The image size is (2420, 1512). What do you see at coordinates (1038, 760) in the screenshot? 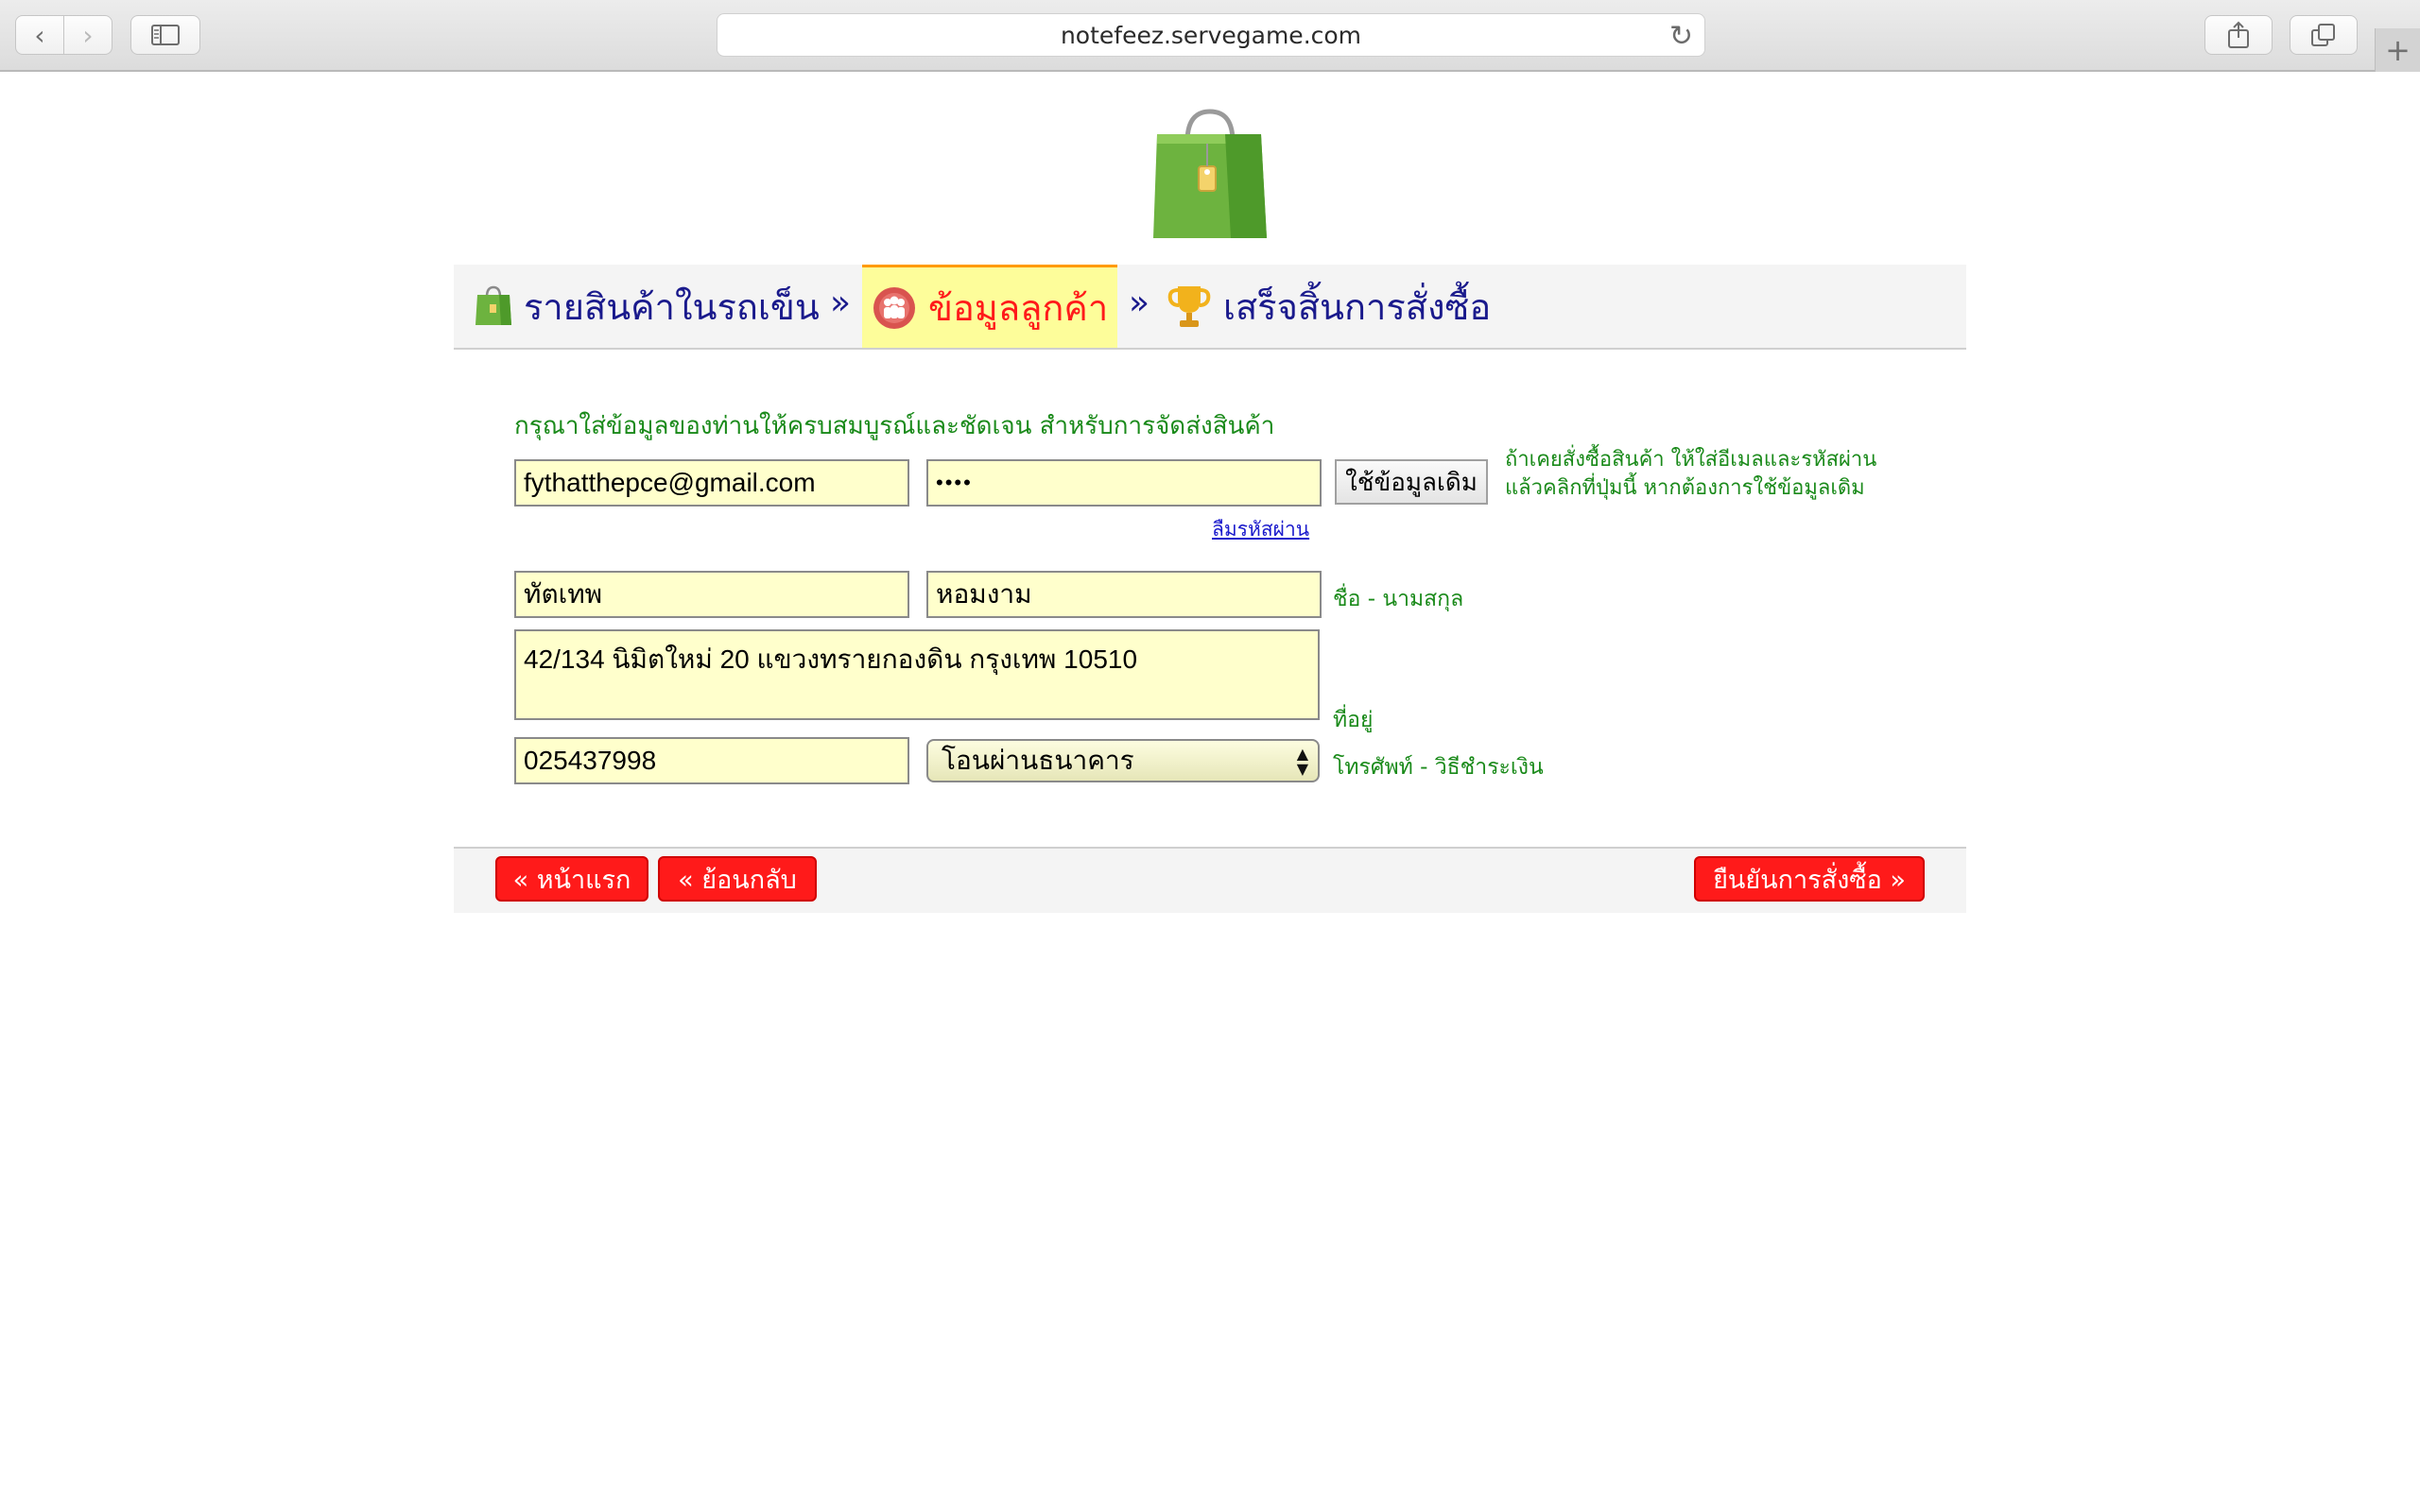
I see `payment-method-value: โอนผ่านธนาคาร` at bounding box center [1038, 760].